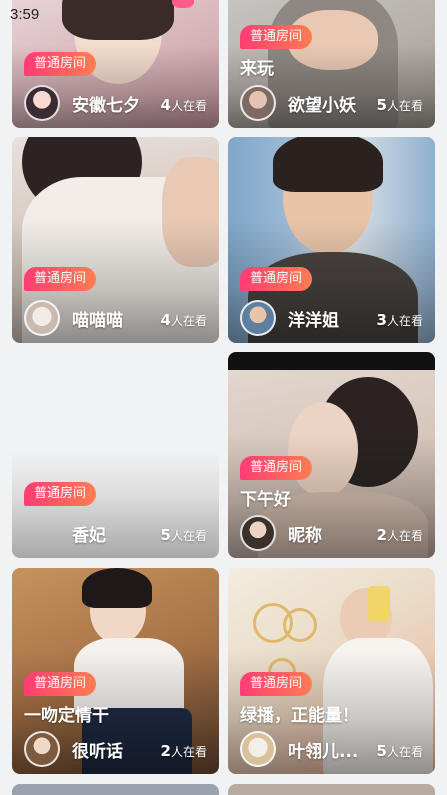 This screenshot has height=795, width=447. What do you see at coordinates (66, 716) in the screenshot?
I see `room-title: 一吻定情干` at bounding box center [66, 716].